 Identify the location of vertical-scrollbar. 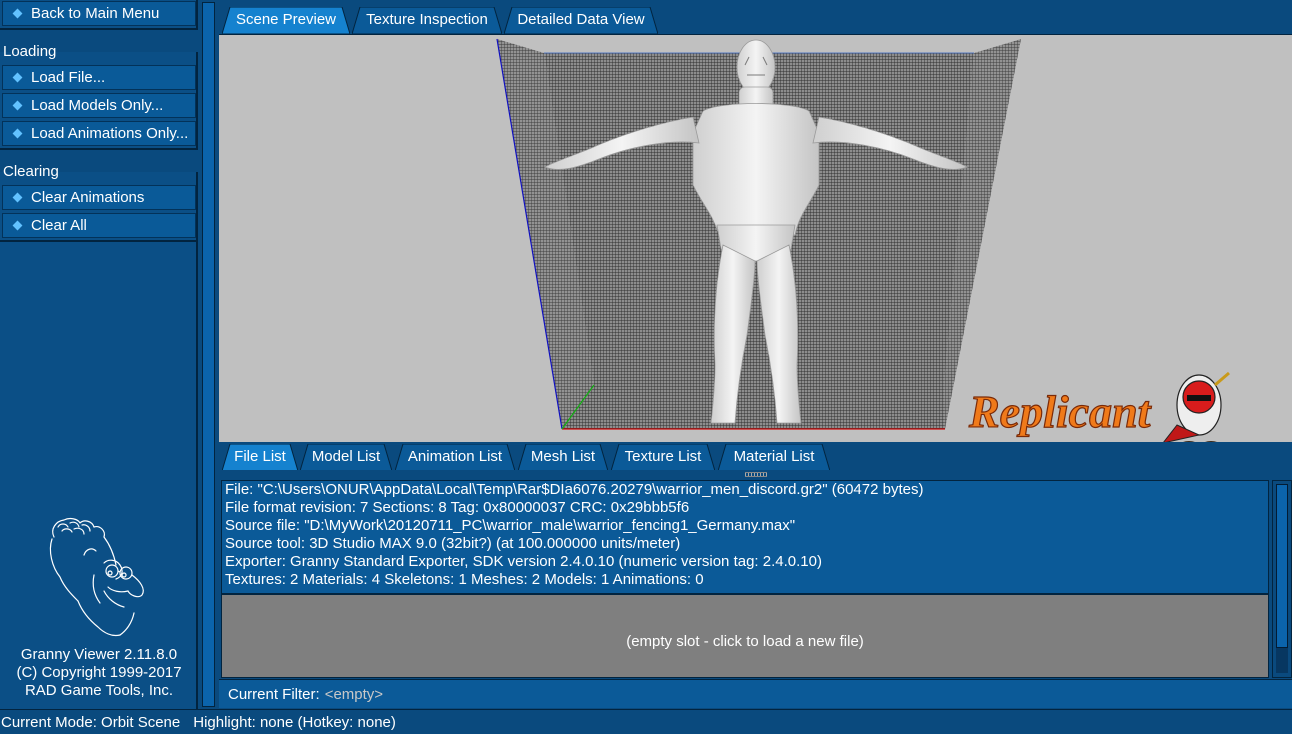
(1282, 579).